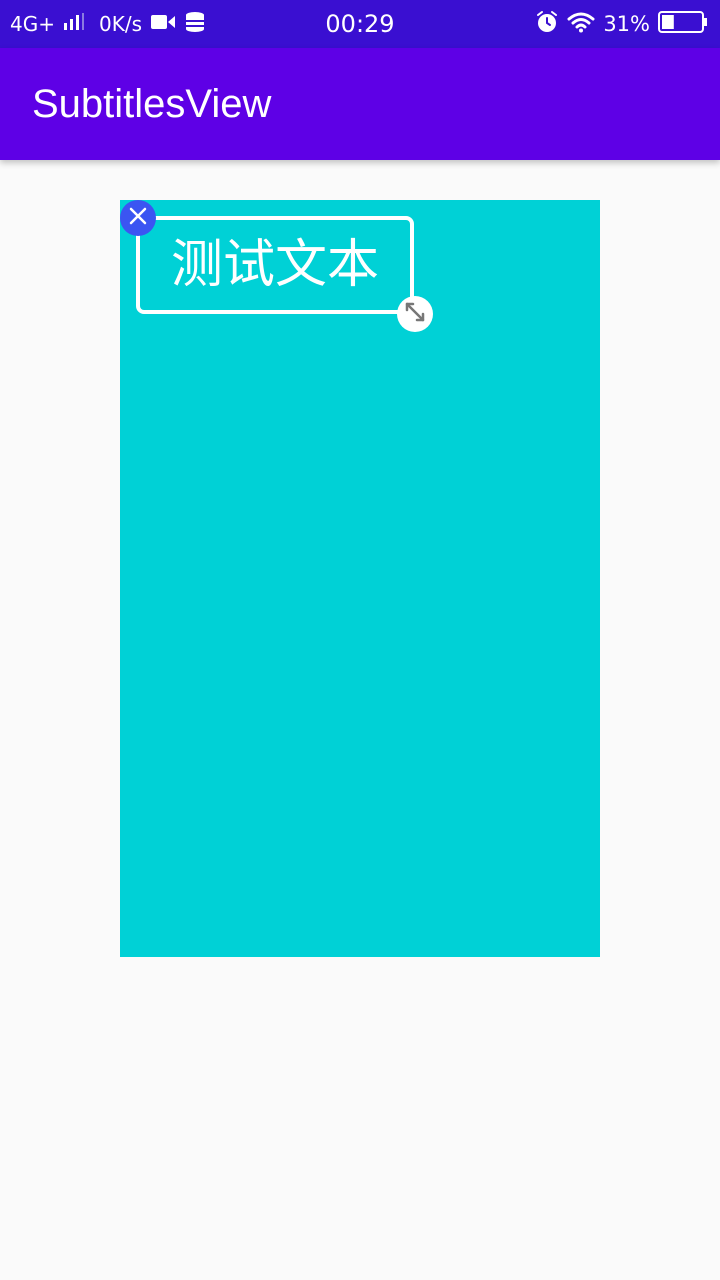  I want to click on battery-icon, so click(683, 24).